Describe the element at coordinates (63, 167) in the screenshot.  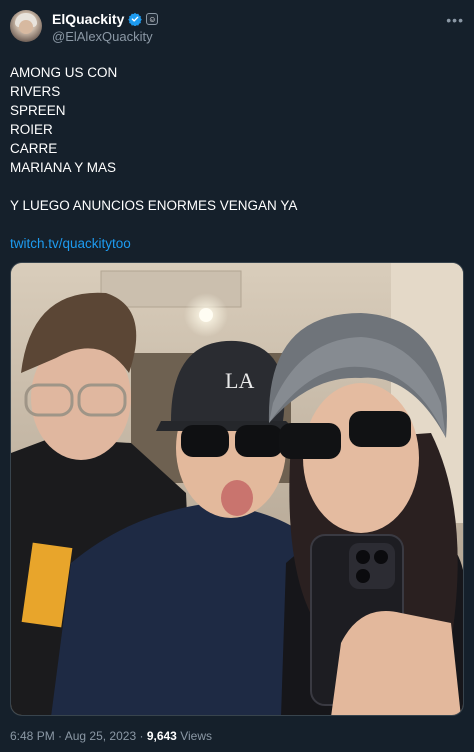
I see `tweet-line: MARIANA Y MAS` at that location.